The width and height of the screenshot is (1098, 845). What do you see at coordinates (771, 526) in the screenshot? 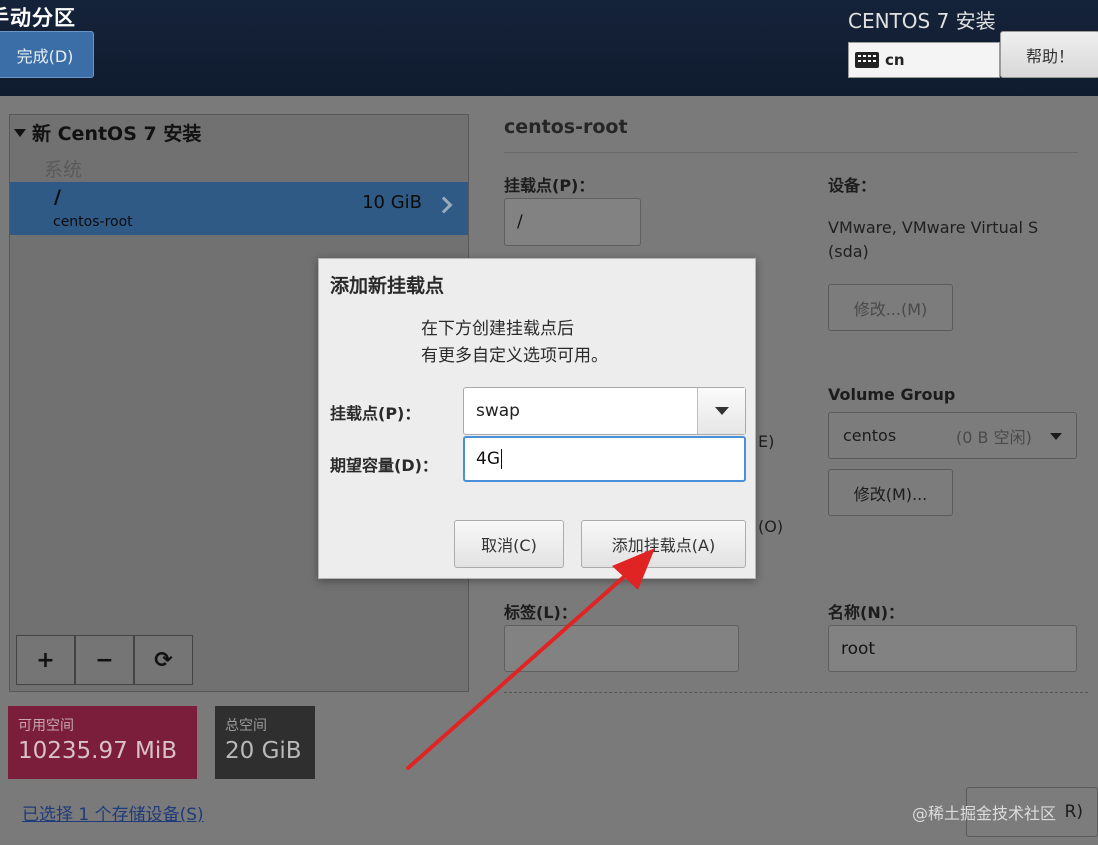
I see `partial-label-o: (O)` at bounding box center [771, 526].